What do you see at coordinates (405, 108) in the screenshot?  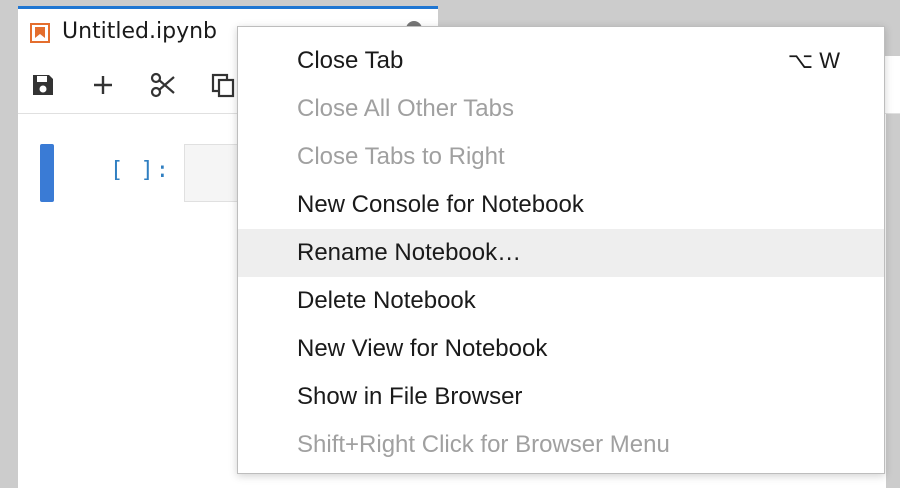 I see `menu-item-label: Close All Other Tabs` at bounding box center [405, 108].